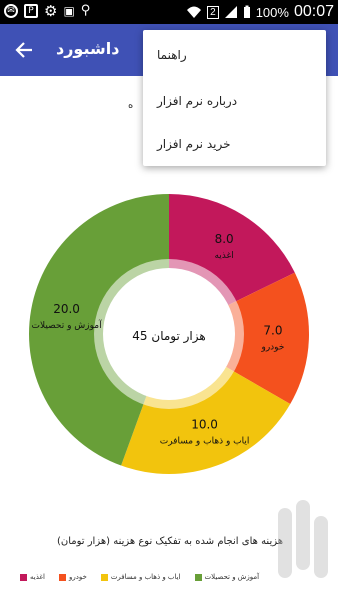 The image size is (338, 600). I want to click on notification-icons: ✉ P ⚙ ▣ ⚲, so click(47, 11).